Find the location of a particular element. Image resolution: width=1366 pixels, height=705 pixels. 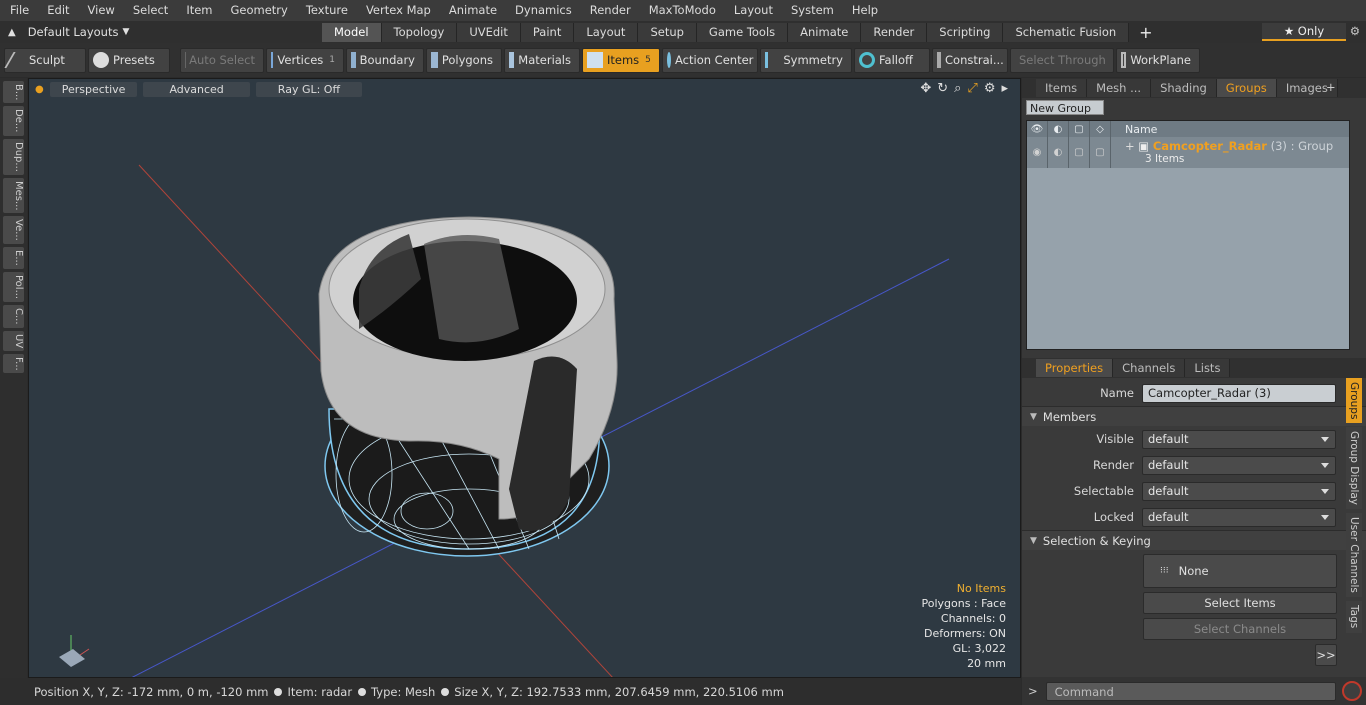

tab-animate: Animate is located at coordinates (825, 32).